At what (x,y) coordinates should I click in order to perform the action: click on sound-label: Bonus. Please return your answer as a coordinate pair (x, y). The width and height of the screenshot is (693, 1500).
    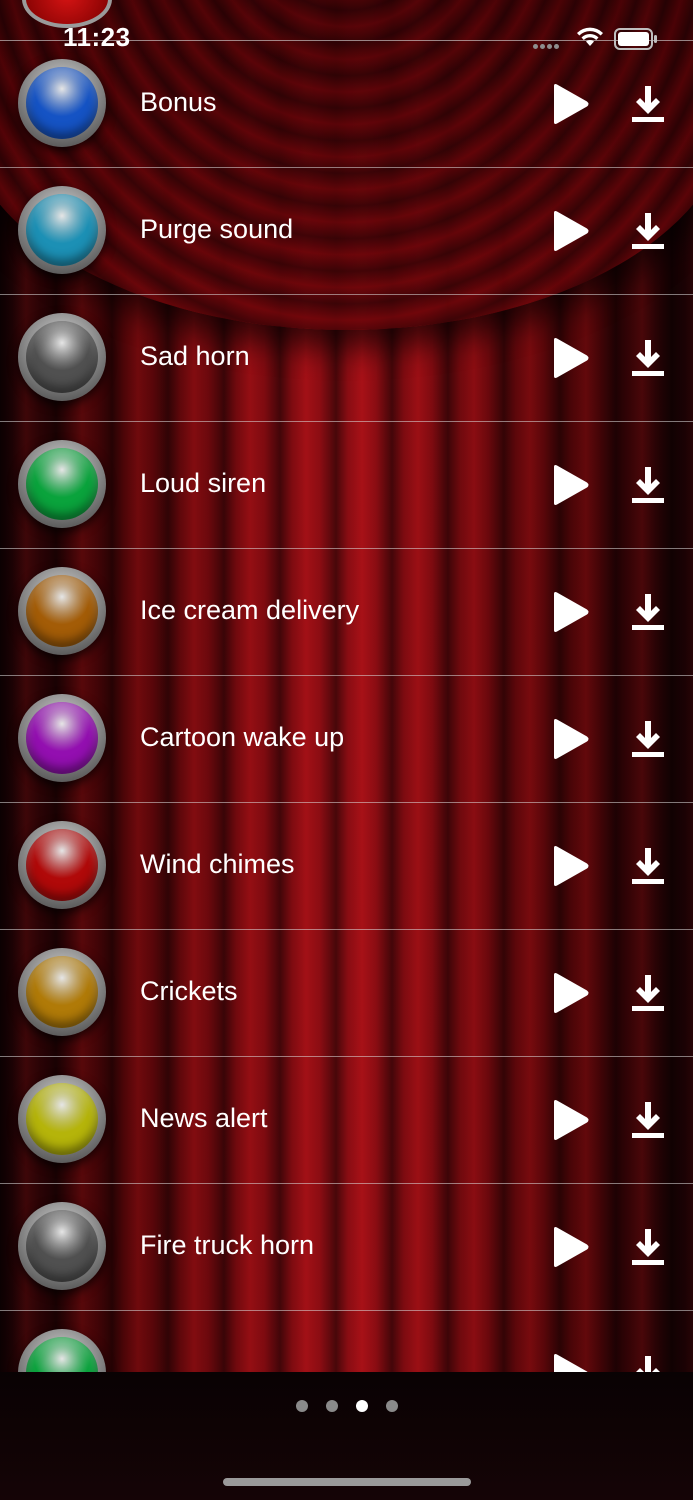
    Looking at the image, I should click on (178, 102).